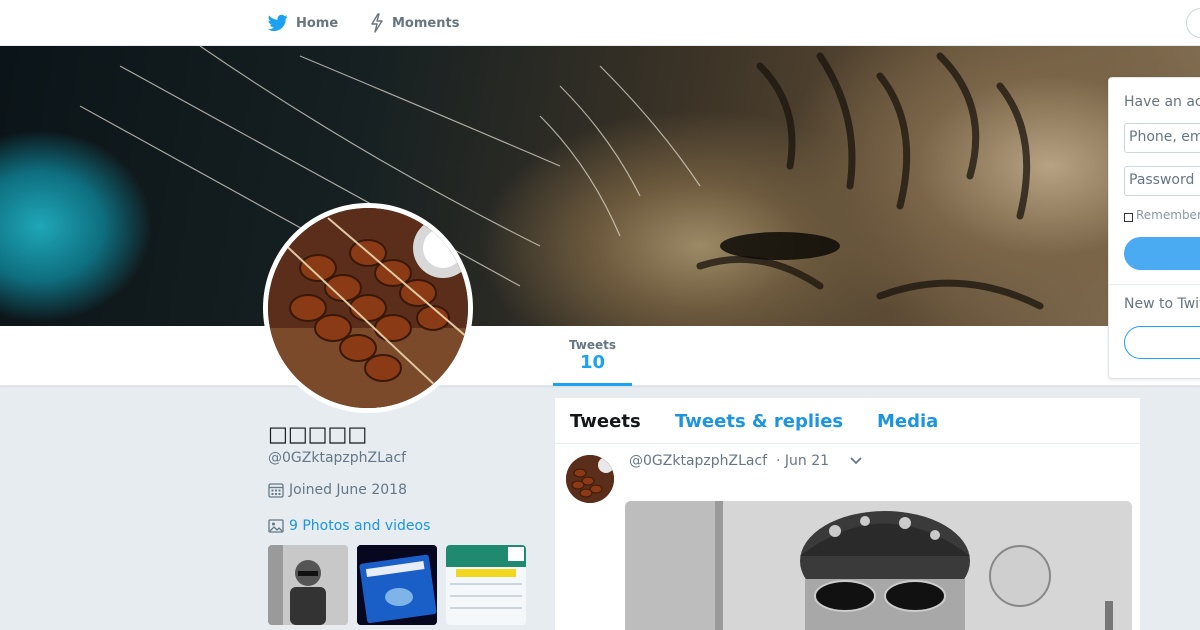 The height and width of the screenshot is (630, 1200). What do you see at coordinates (1168, 215) in the screenshot?
I see `remember-label: Remember` at bounding box center [1168, 215].